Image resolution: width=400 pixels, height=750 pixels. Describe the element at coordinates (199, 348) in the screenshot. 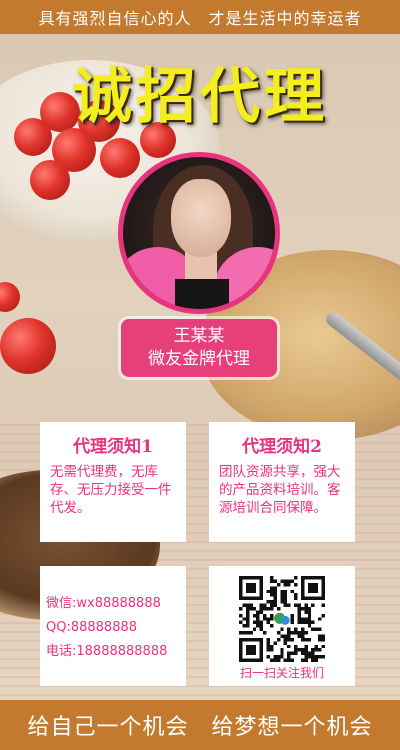

I see `name-badge: 王某某 微友金牌代理` at that location.